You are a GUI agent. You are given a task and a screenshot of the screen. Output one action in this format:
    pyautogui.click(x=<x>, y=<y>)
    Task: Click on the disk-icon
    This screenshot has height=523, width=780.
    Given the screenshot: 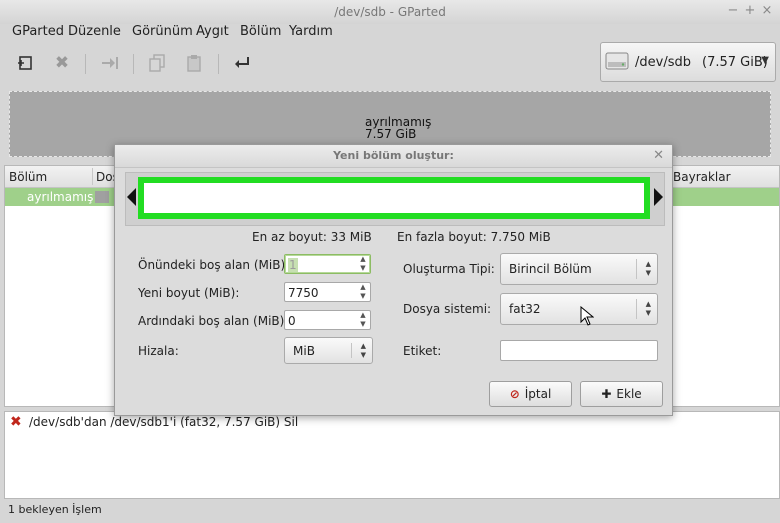 What is the action you would take?
    pyautogui.click(x=617, y=61)
    